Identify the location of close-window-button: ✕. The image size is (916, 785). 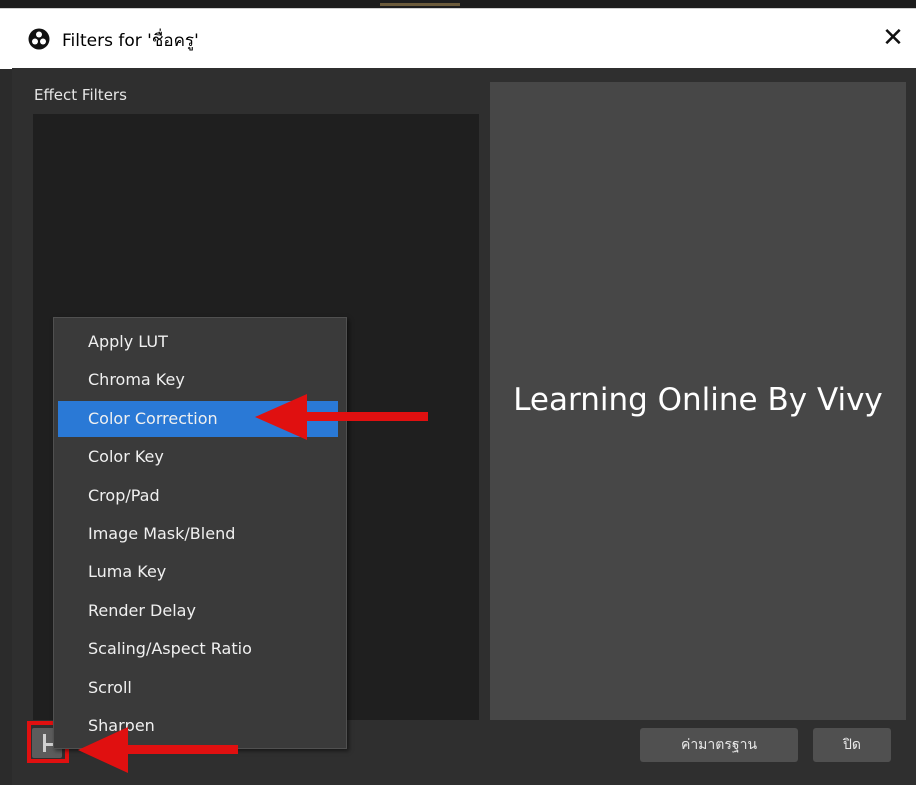
(893, 39).